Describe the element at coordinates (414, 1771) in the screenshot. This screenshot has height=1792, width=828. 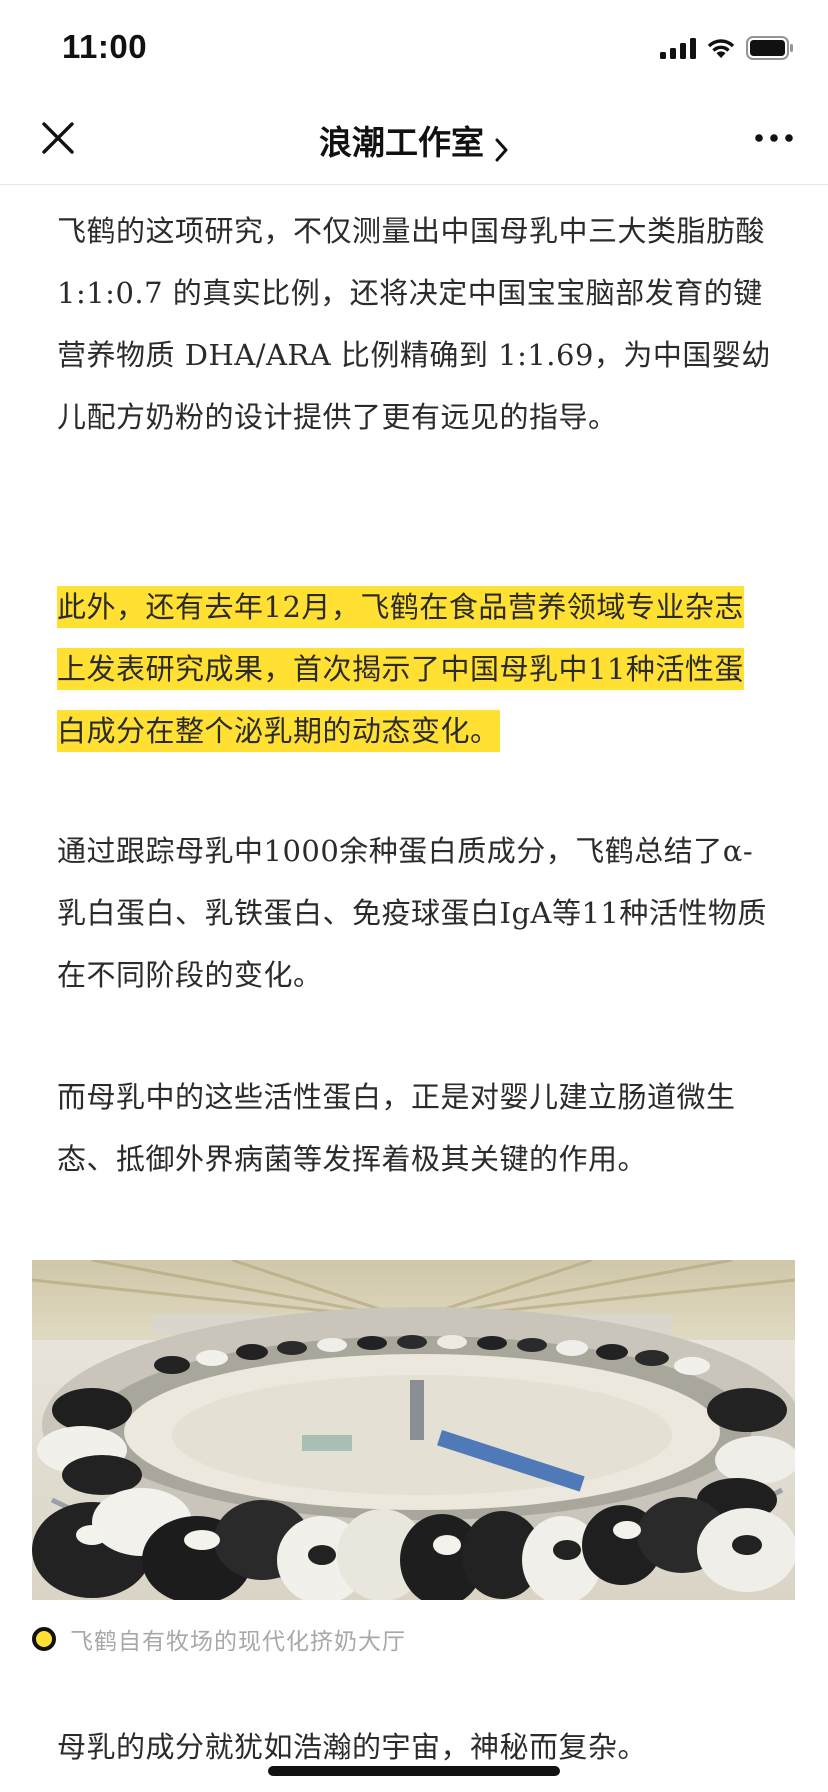
I see `home-indicator` at that location.